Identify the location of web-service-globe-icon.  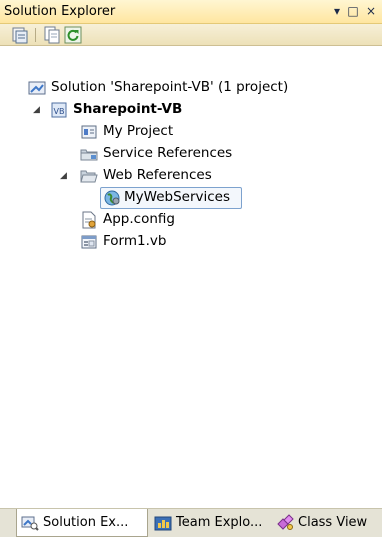
(112, 198).